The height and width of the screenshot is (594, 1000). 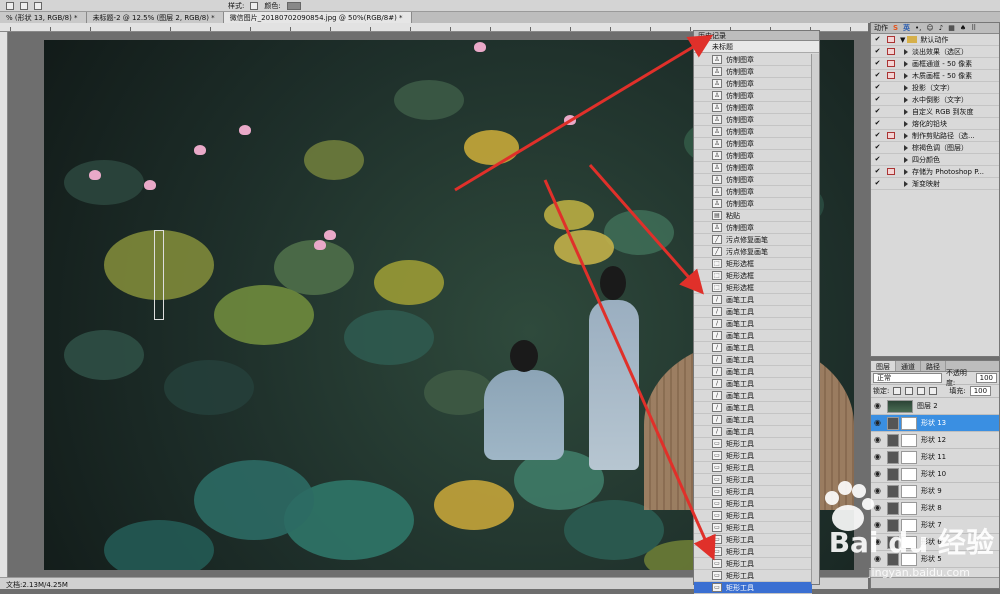 What do you see at coordinates (883, 366) in the screenshot?
I see `layers-tab: 图层` at bounding box center [883, 366].